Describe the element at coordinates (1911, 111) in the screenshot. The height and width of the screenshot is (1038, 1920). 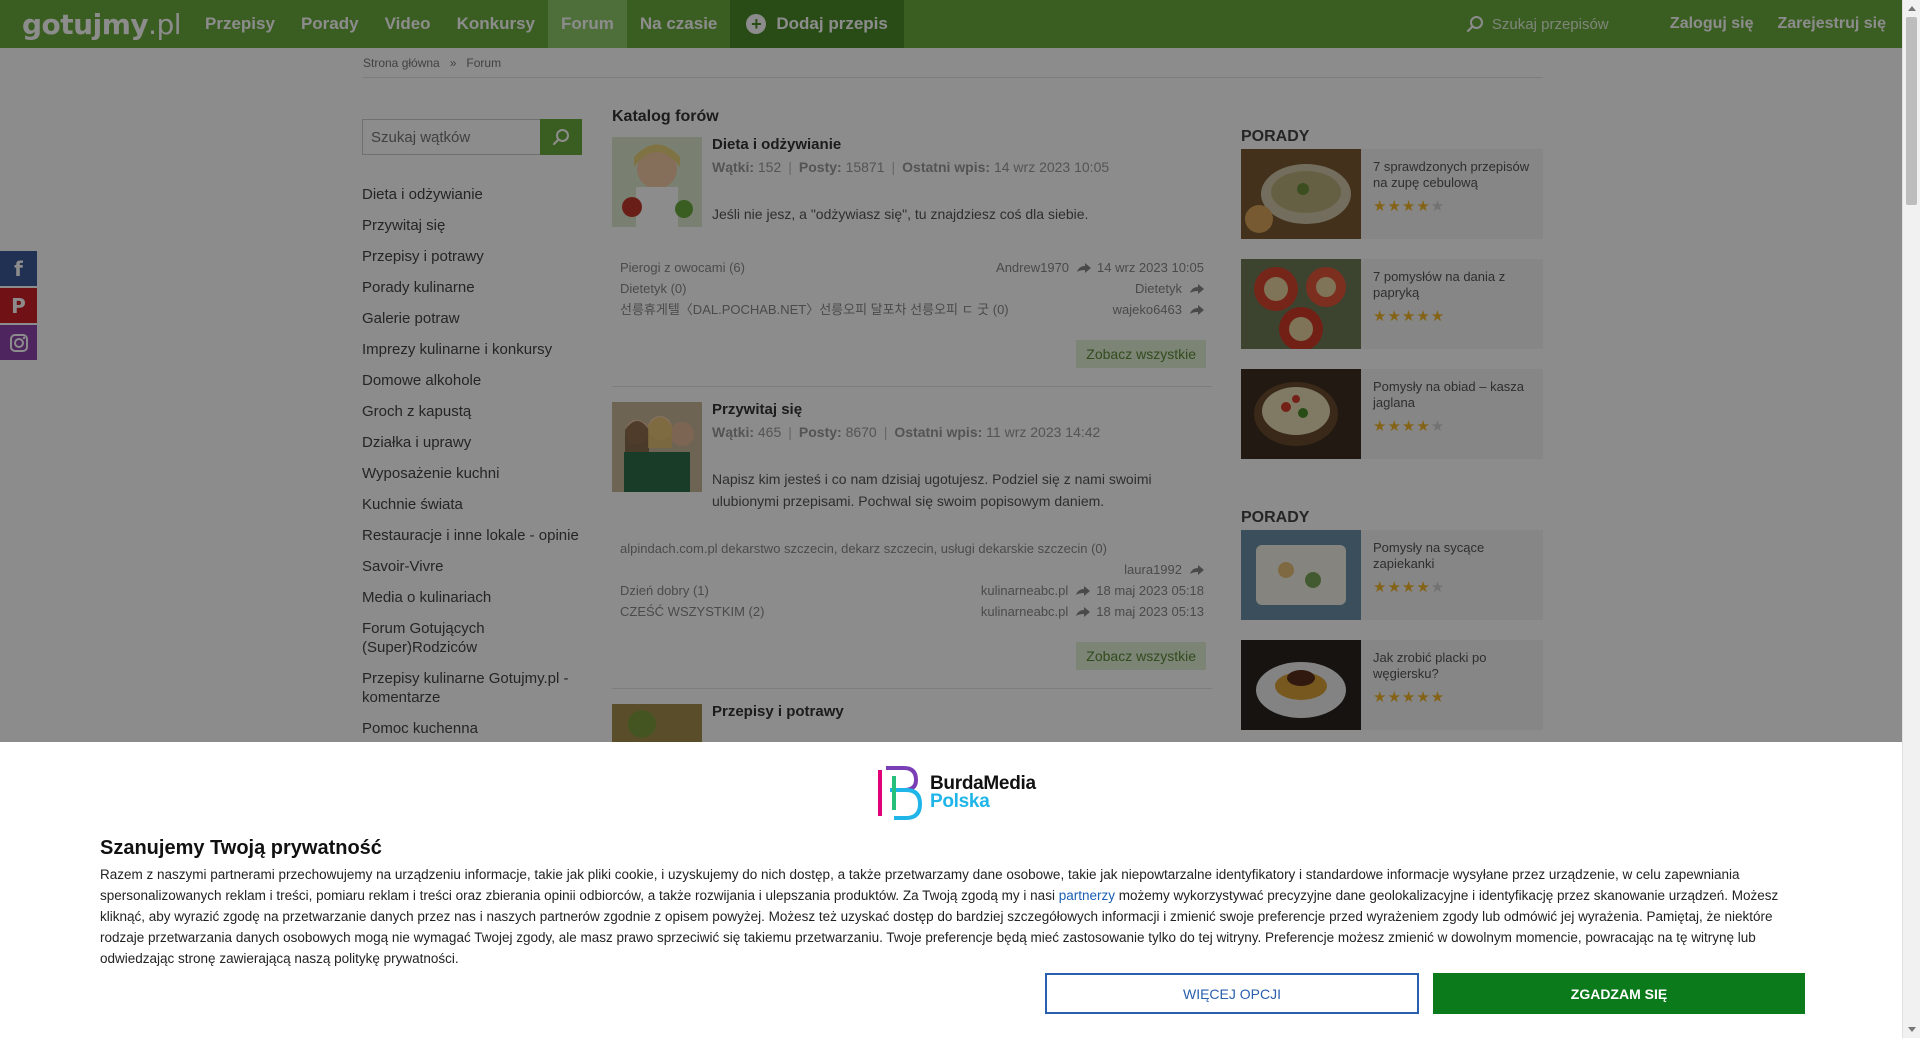
I see `scrollbar-thumb` at that location.